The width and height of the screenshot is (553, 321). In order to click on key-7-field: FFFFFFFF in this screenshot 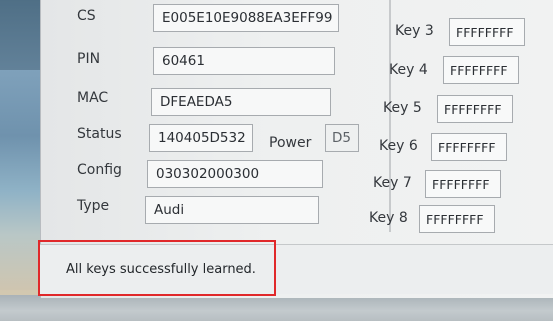, I will do `click(463, 184)`.